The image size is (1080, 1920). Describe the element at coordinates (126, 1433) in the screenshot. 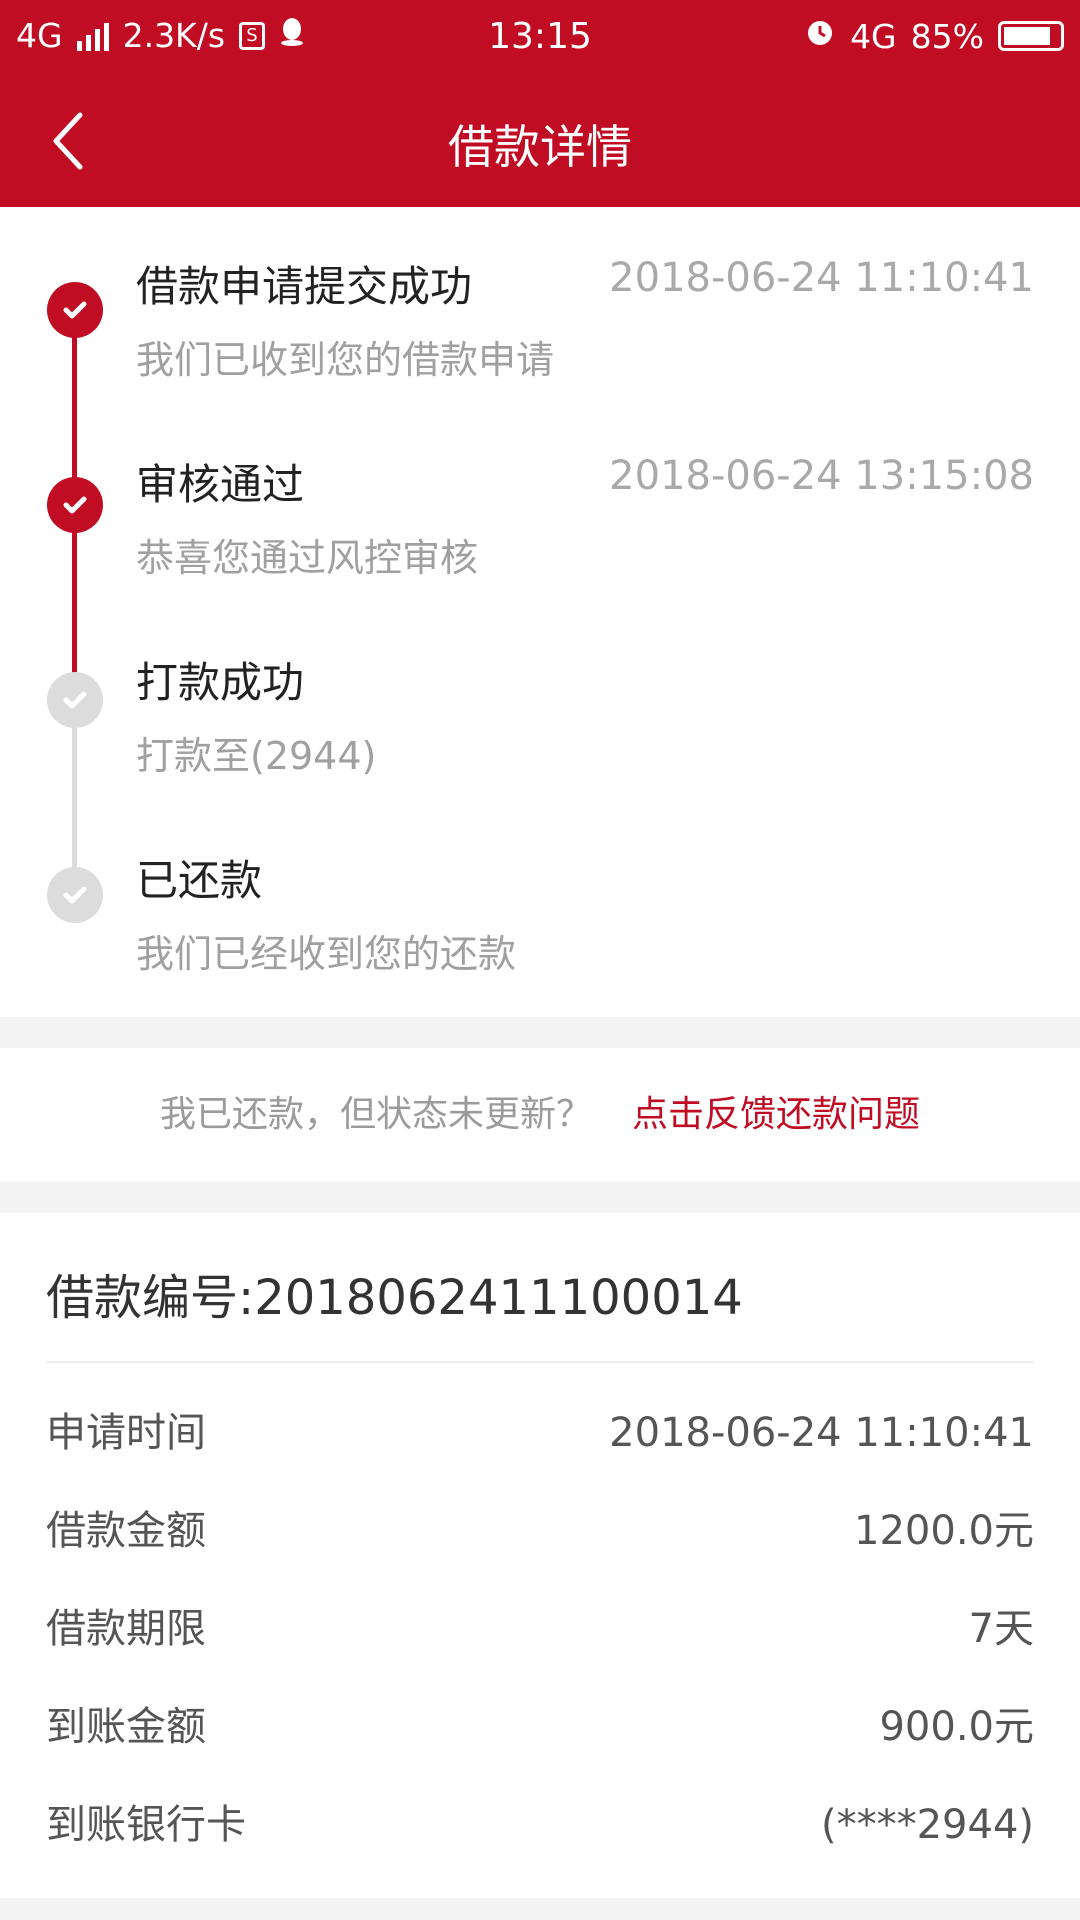

I see `detail-label: 申请时间` at that location.